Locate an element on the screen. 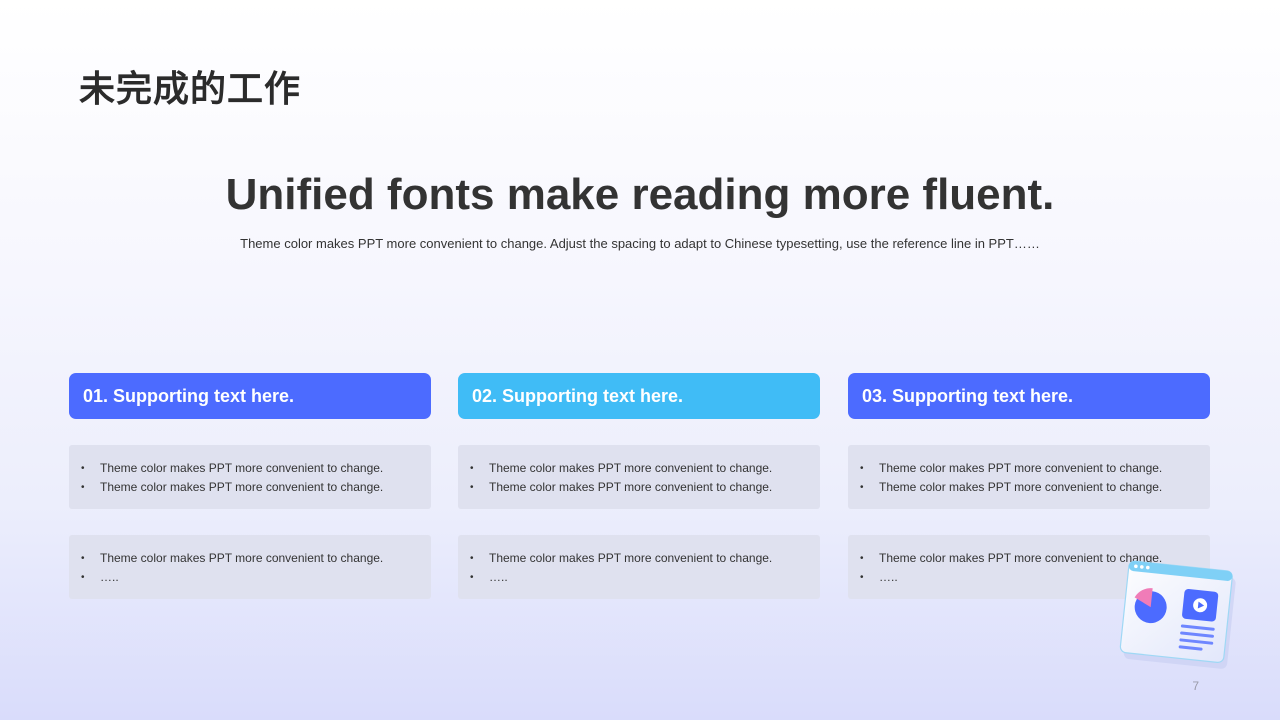  column-3-header: 03. Supporting text here. is located at coordinates (1029, 396).